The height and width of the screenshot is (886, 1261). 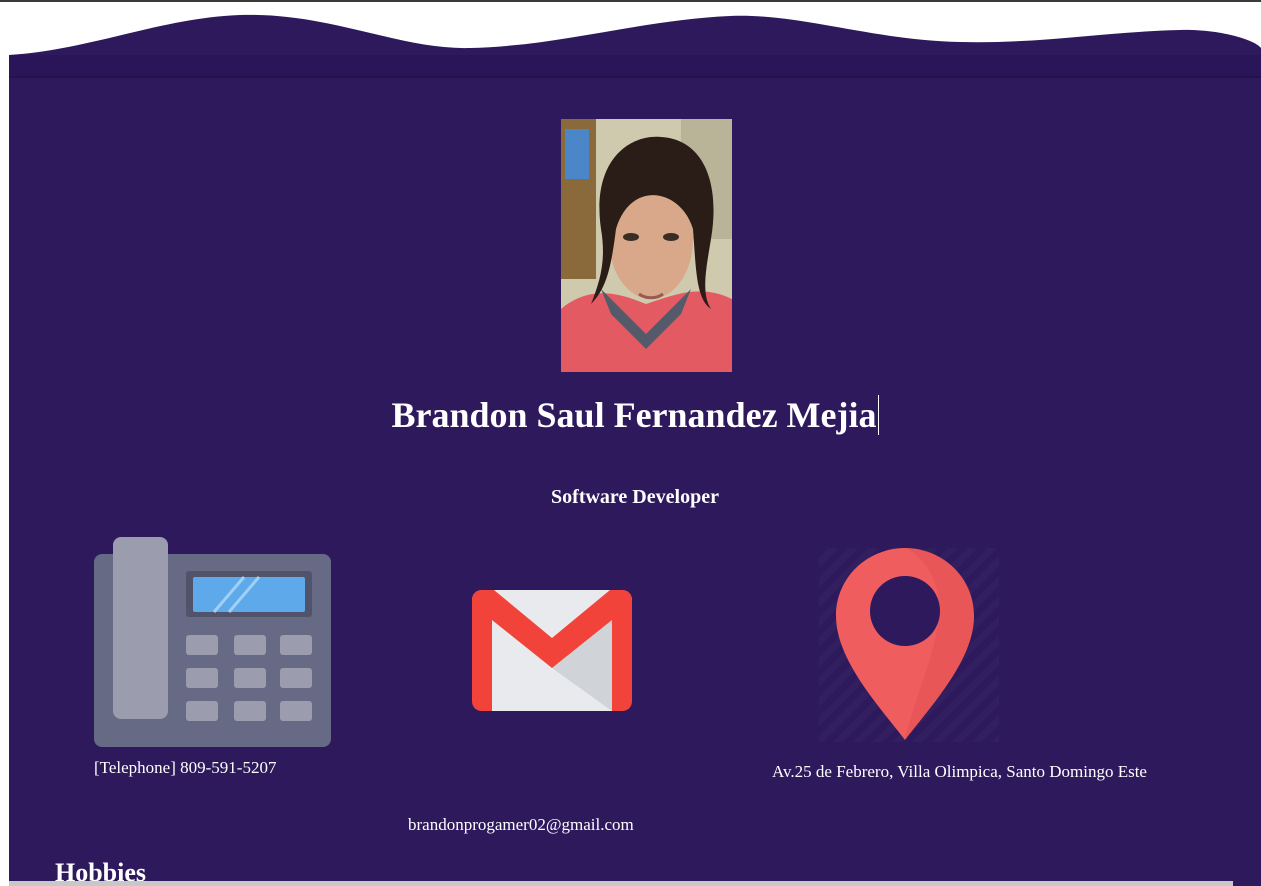 I want to click on map-pin-icon, so click(x=909, y=645).